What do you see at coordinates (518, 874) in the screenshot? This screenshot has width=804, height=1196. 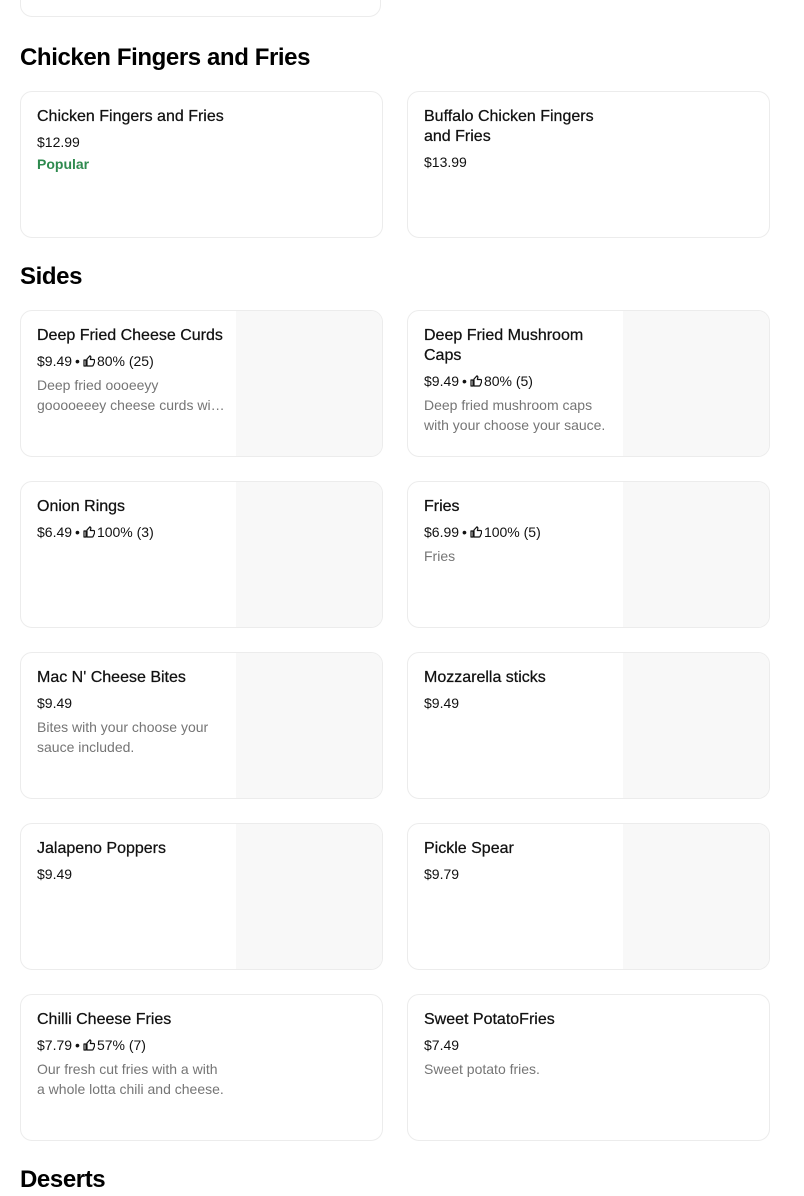 I see `item-meta: $9.79` at bounding box center [518, 874].